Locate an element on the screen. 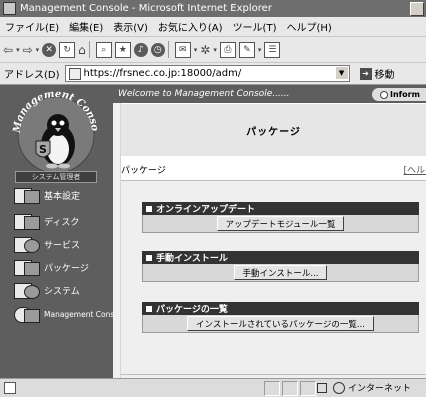 The width and height of the screenshot is (426, 397). help-link: [ヘルプ is located at coordinates (414, 169).